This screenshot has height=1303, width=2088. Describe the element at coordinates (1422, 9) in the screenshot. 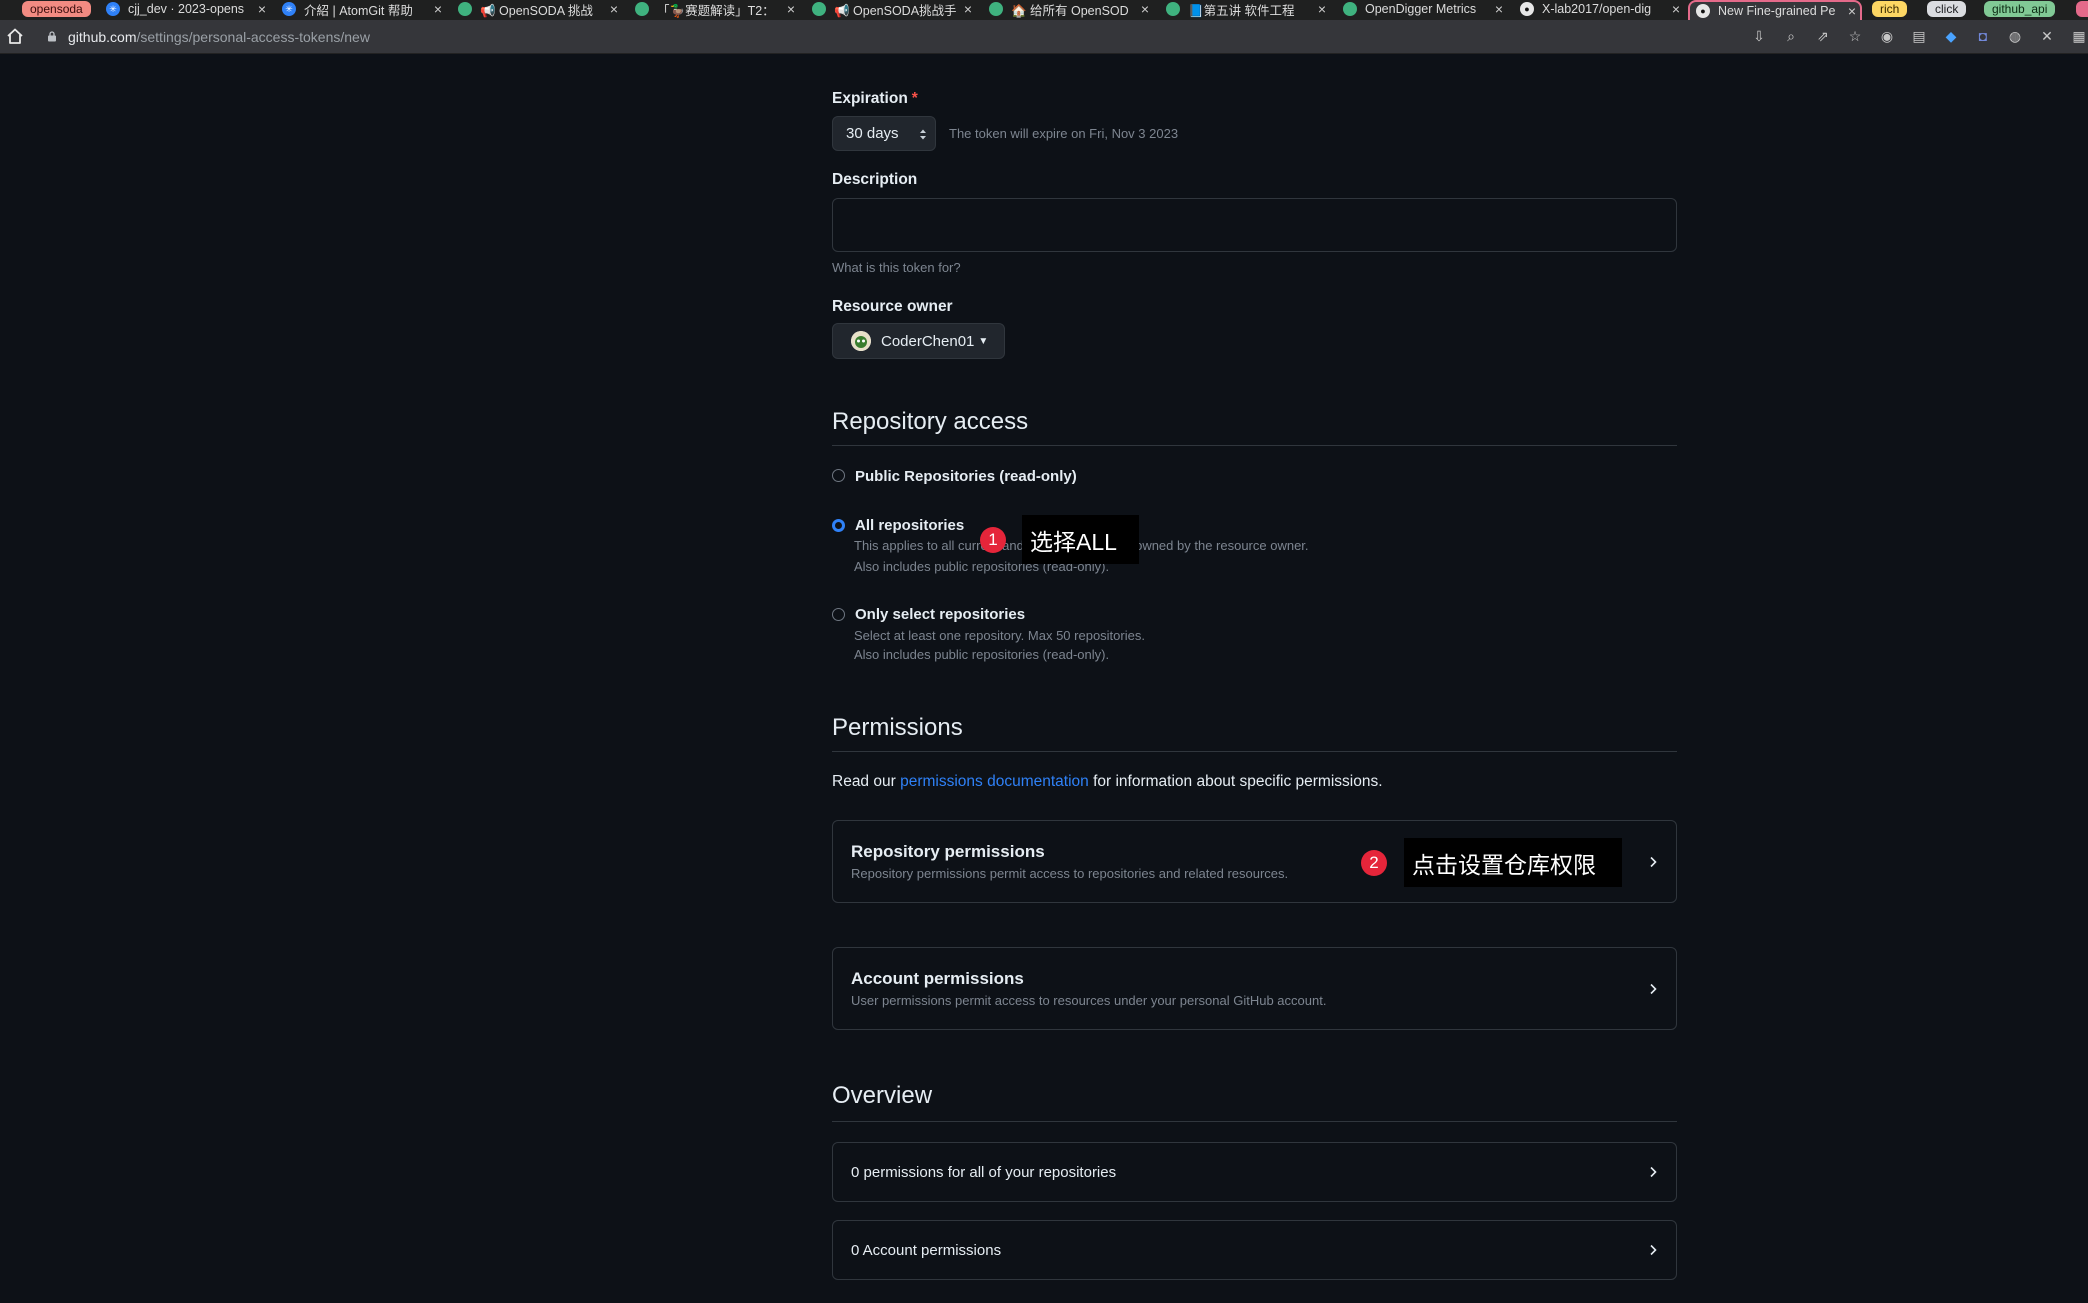

I see `browser-tab: OpenDigger Metrics ×` at that location.